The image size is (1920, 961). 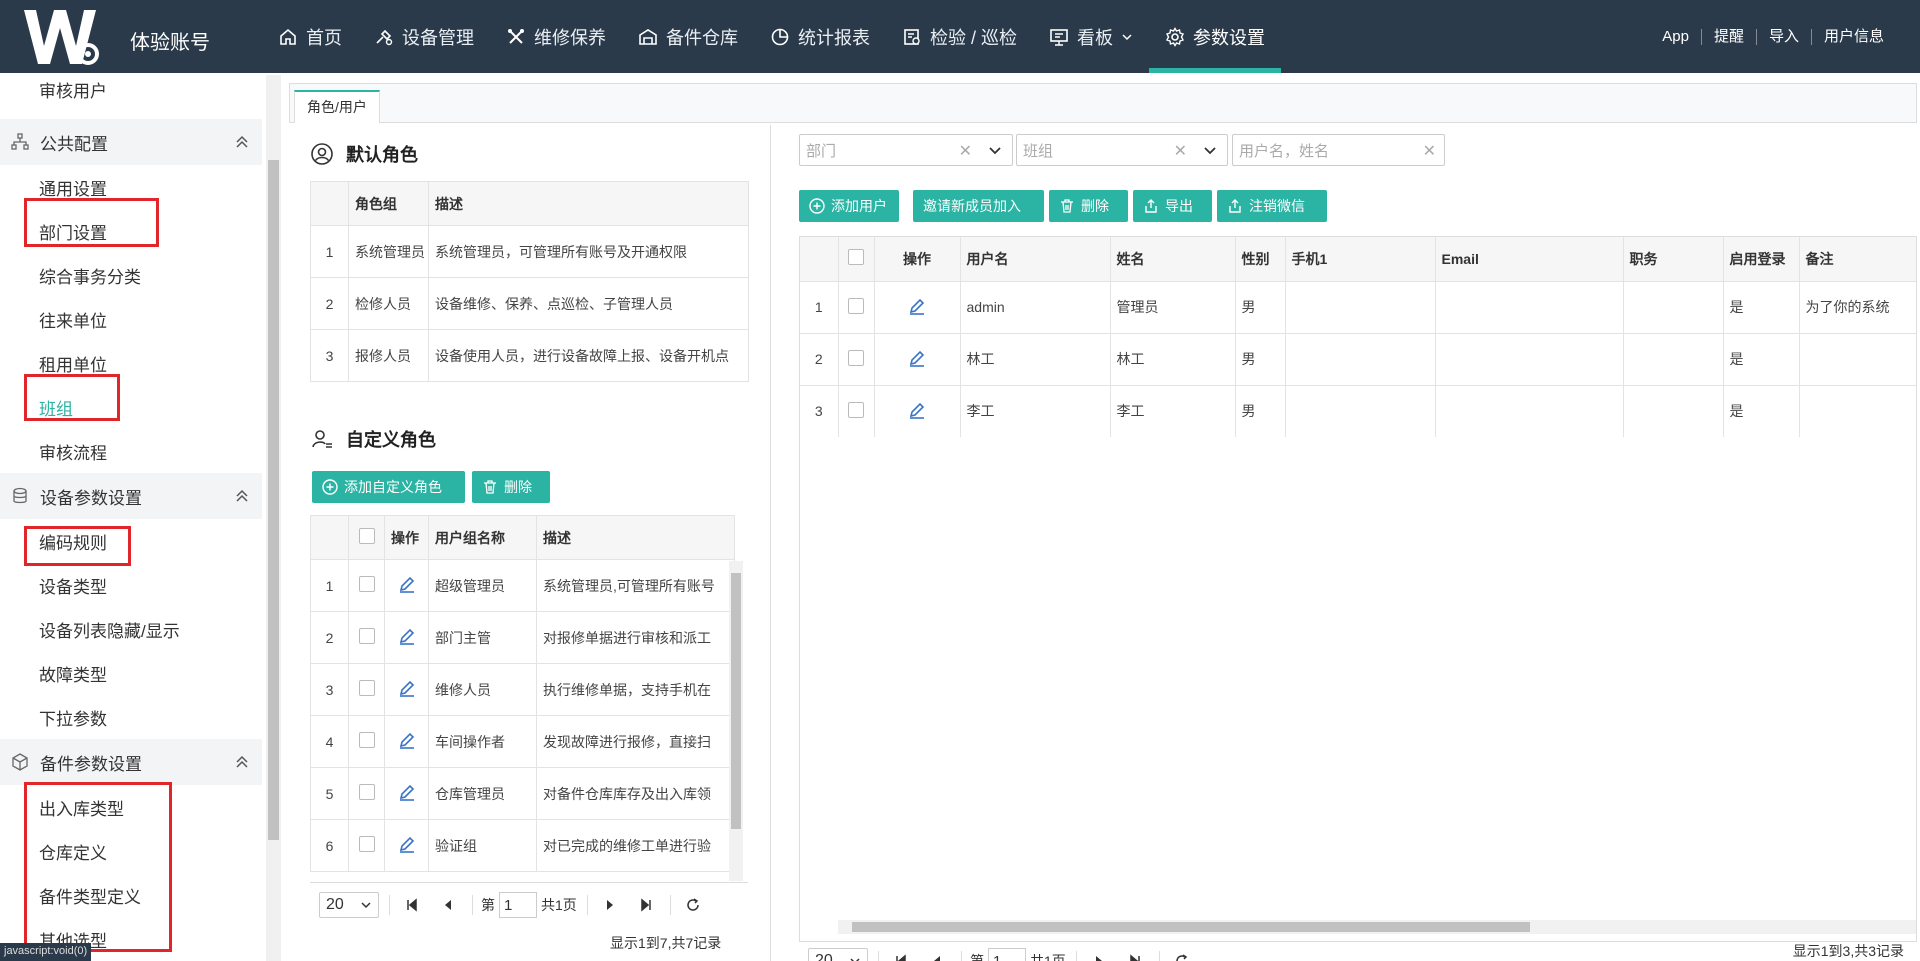 I want to click on sidebar-group-public-config: 公共配置, so click(x=131, y=142).